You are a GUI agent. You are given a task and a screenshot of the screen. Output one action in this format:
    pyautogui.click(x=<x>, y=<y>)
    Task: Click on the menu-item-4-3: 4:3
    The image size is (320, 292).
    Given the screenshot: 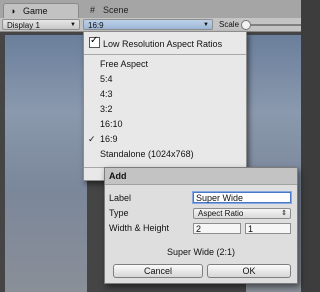 What is the action you would take?
    pyautogui.click(x=106, y=94)
    